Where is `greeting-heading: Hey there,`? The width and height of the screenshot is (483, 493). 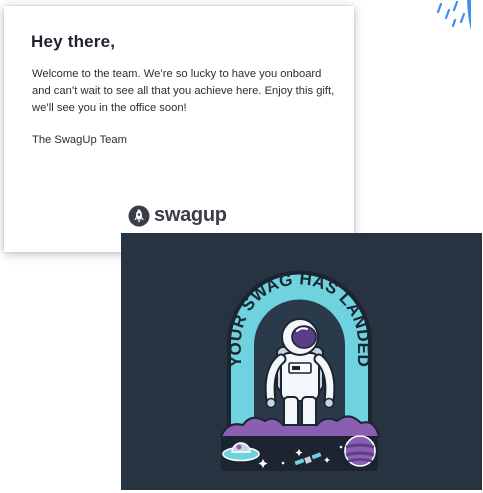 greeting-heading: Hey there, is located at coordinates (73, 41).